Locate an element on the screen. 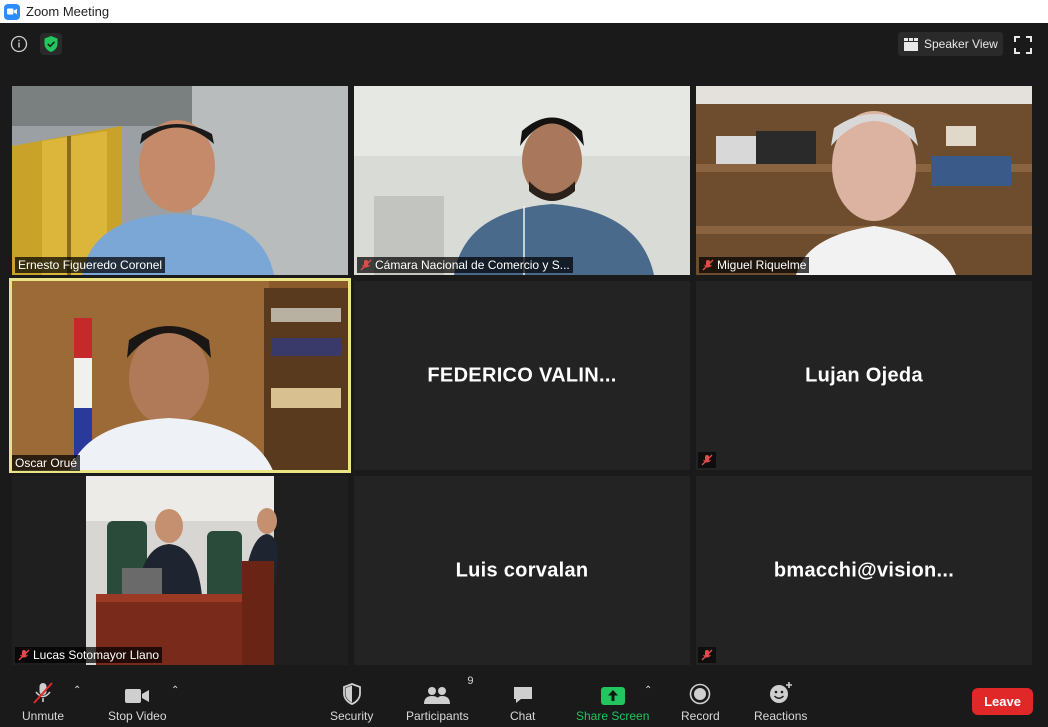  participants-count: 9 is located at coordinates (470, 681).